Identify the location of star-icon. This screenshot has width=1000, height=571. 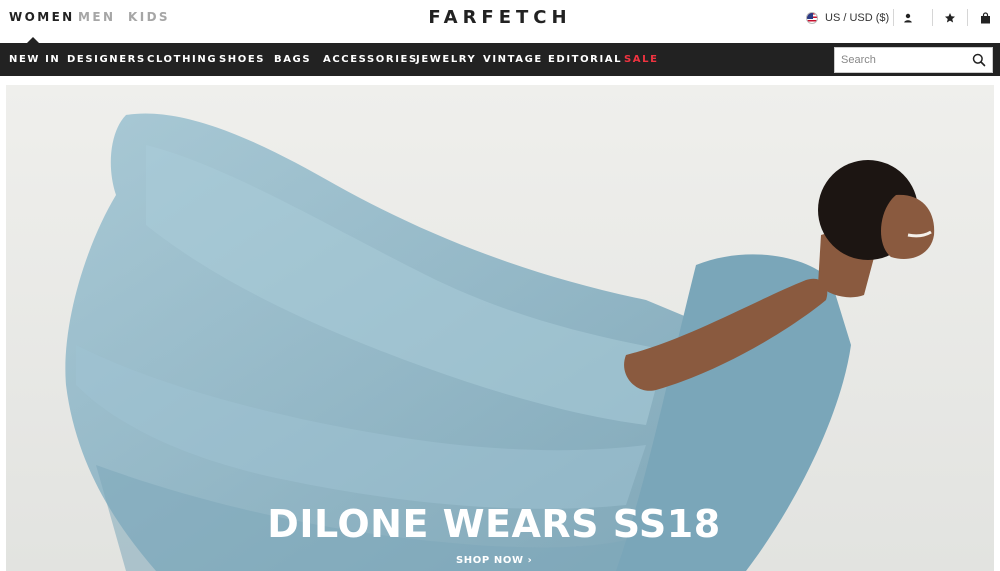
(950, 18).